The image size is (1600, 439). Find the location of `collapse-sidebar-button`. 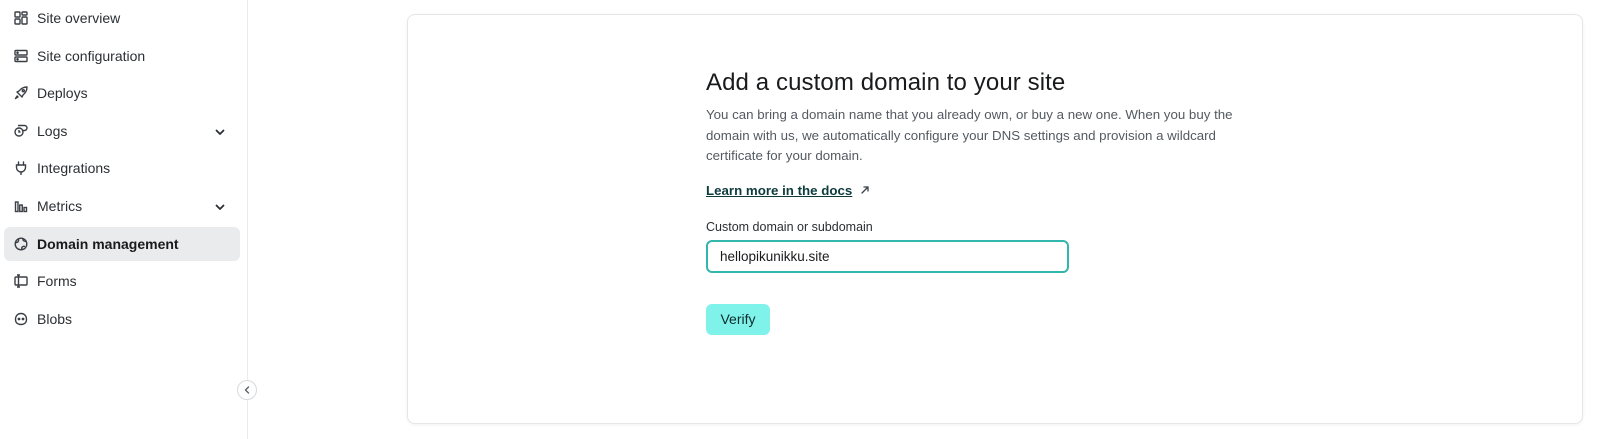

collapse-sidebar-button is located at coordinates (247, 390).